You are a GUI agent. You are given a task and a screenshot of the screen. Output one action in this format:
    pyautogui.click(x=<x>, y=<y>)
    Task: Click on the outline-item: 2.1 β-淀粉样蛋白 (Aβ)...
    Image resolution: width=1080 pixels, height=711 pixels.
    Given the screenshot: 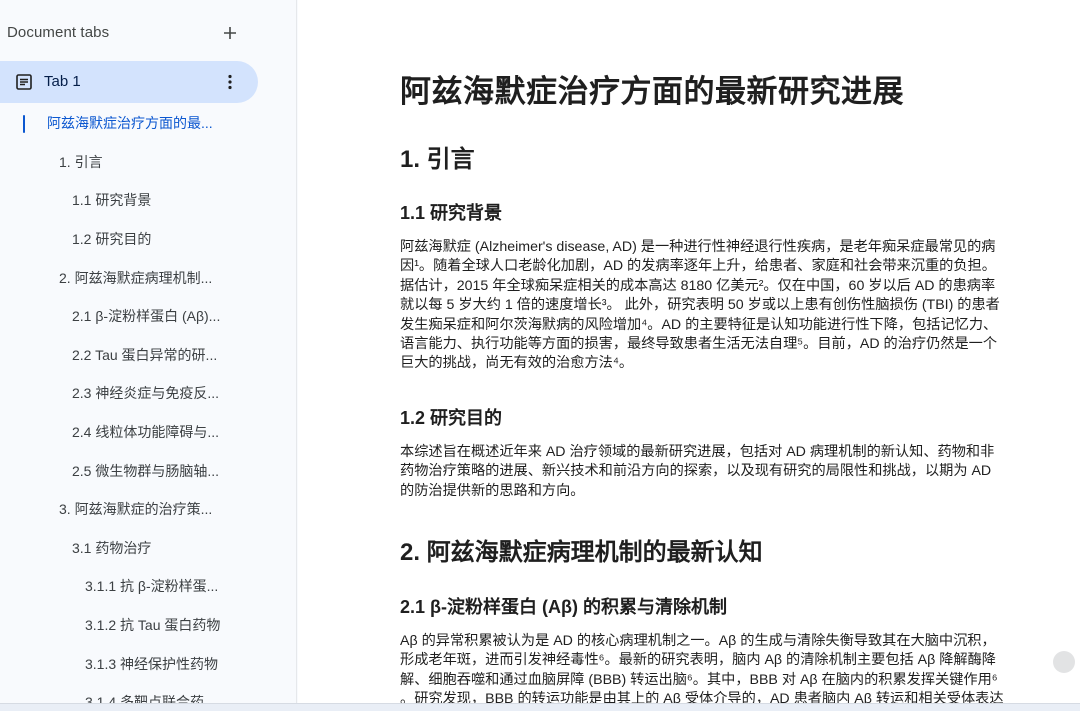 What is the action you would take?
    pyautogui.click(x=148, y=316)
    